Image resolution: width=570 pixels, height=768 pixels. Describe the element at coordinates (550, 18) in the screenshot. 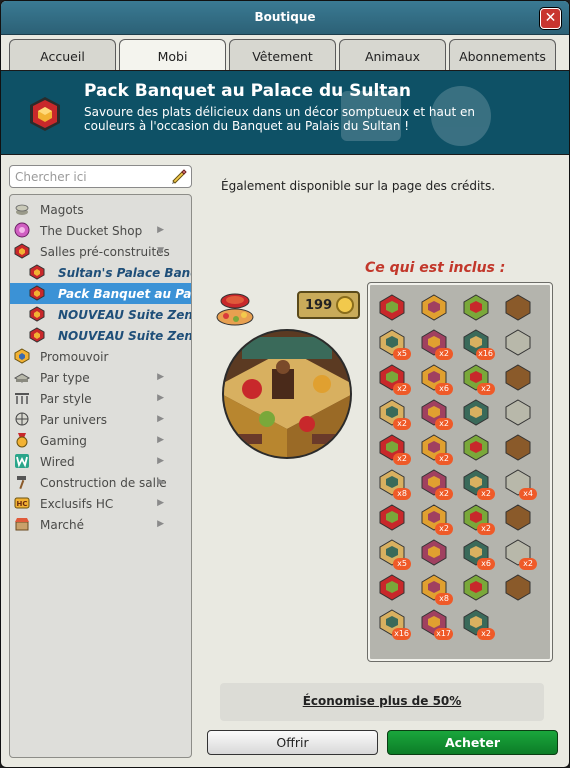

I see `close-button: ✕` at that location.